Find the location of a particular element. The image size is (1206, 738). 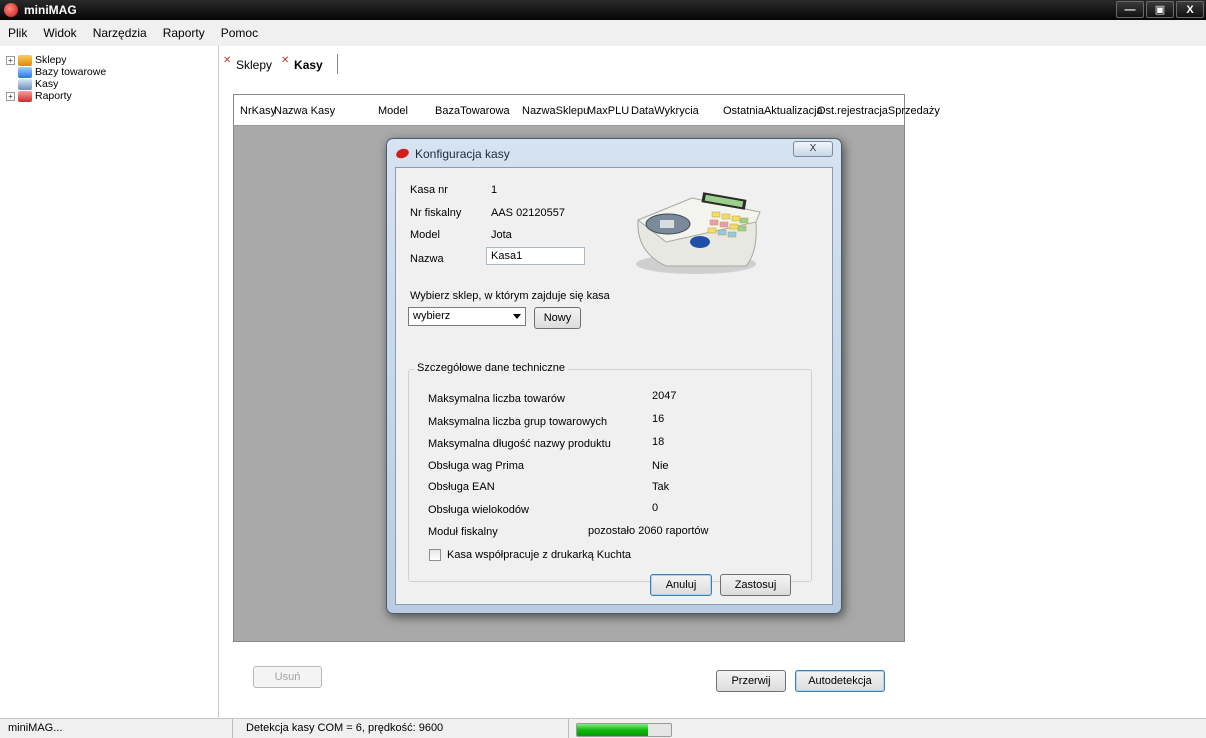

shop-select-value: wybierz is located at coordinates (432, 316).